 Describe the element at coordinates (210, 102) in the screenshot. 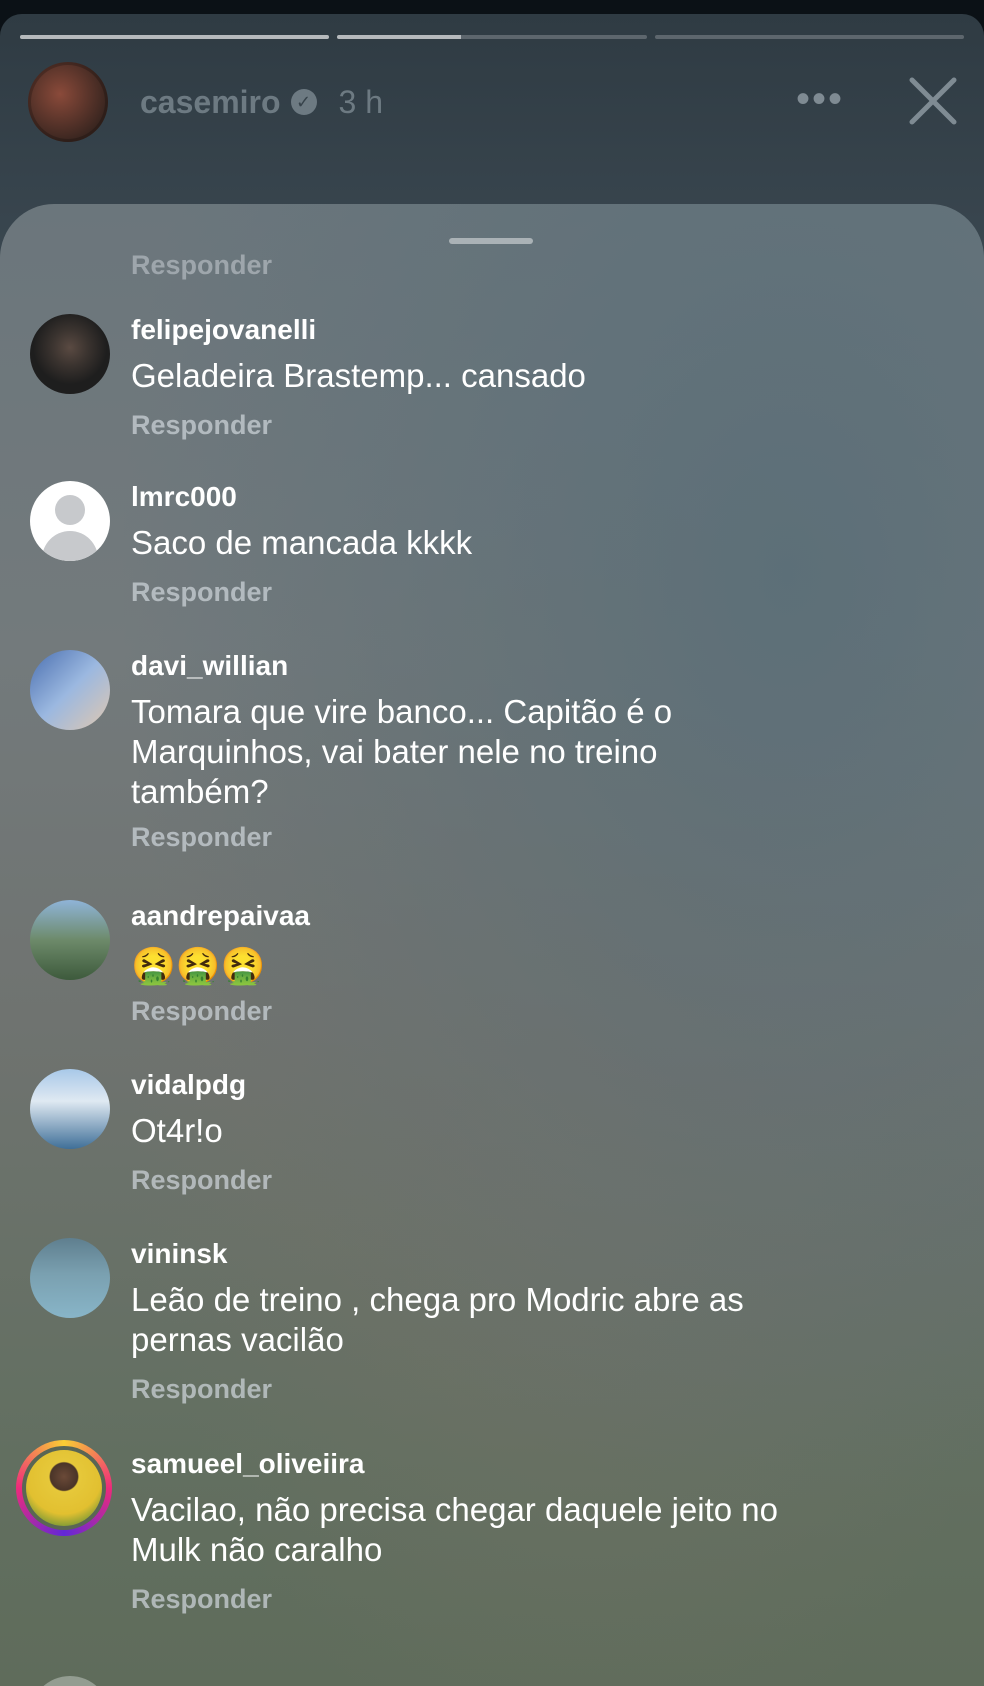

I see `story-author-username: casemiro` at that location.